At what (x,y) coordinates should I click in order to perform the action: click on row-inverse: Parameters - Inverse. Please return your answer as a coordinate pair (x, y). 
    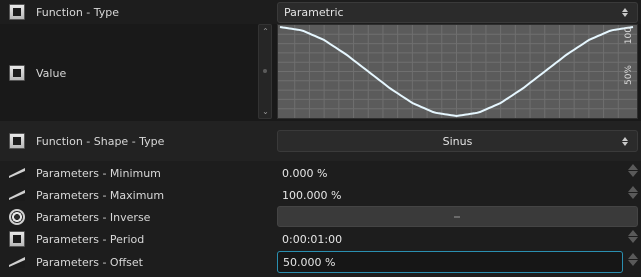
    Looking at the image, I should click on (320, 217).